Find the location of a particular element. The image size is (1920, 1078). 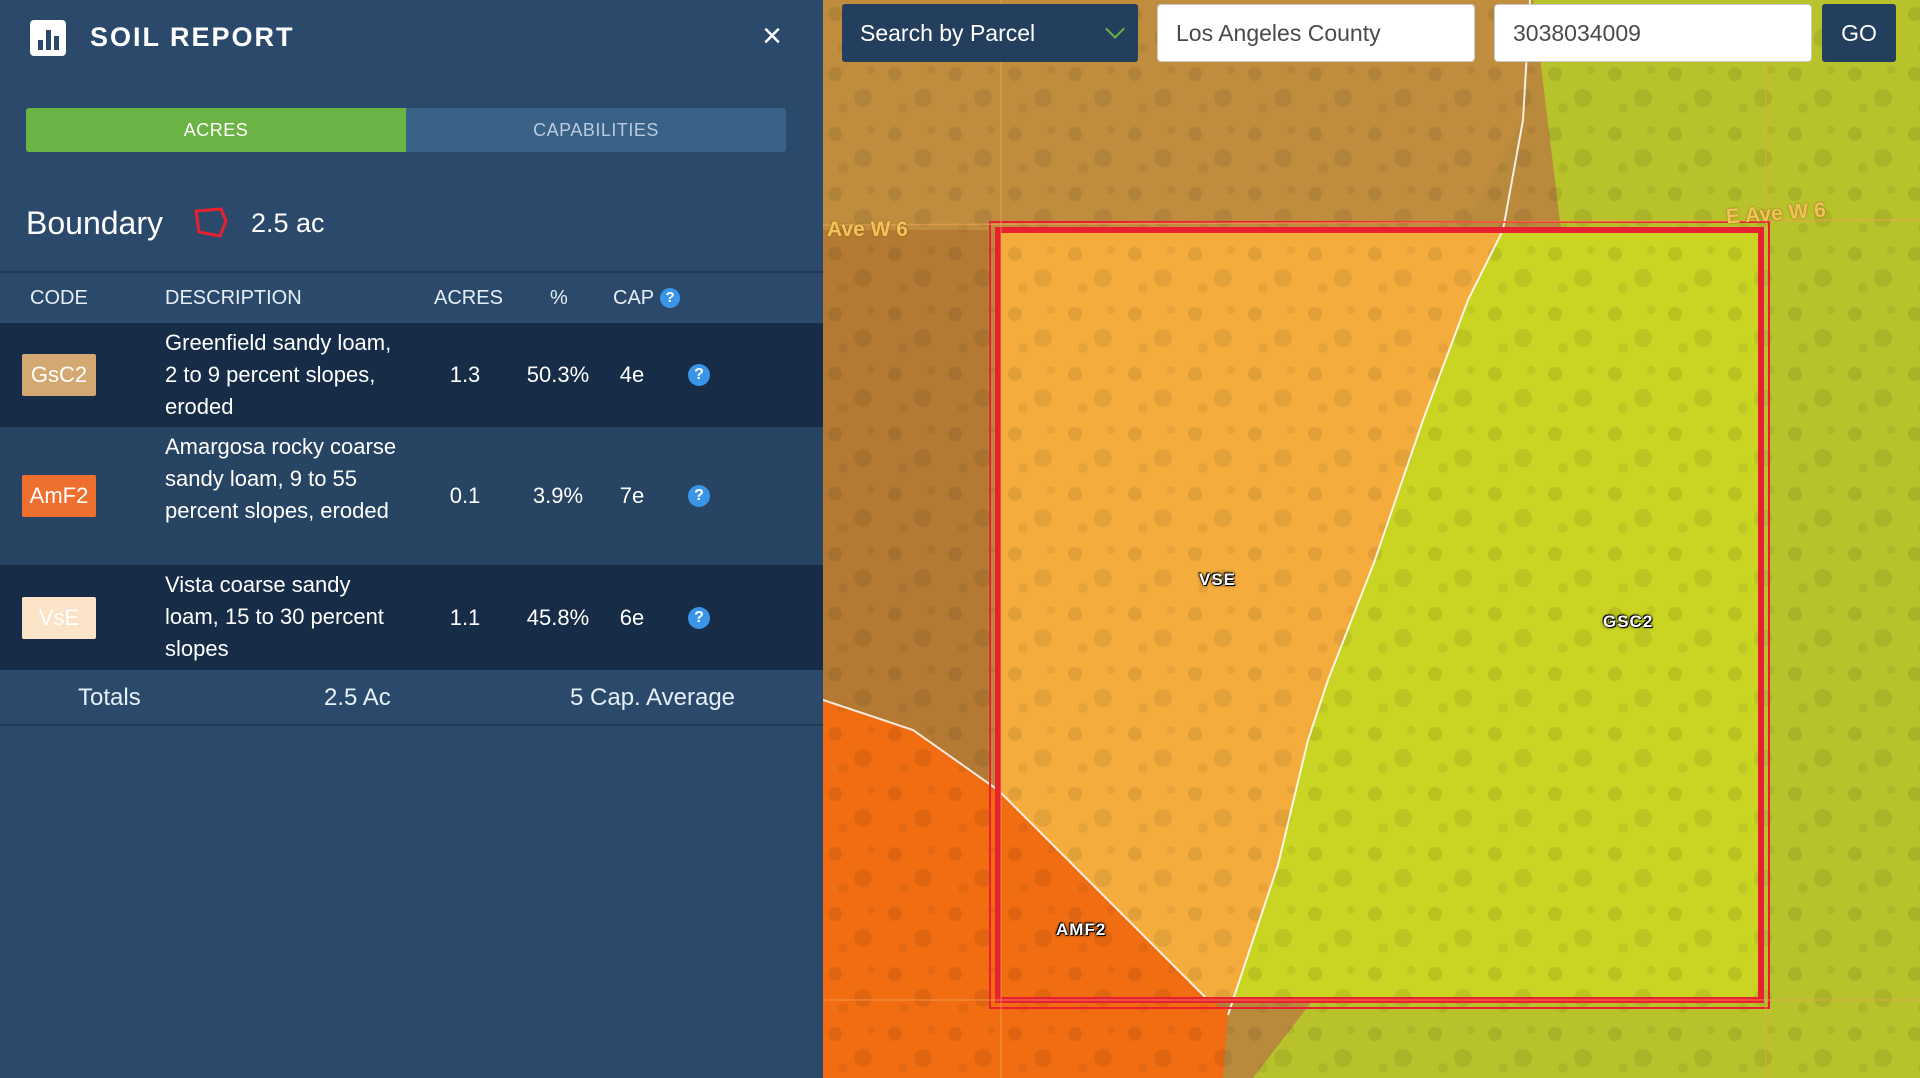

bar-chart-icon is located at coordinates (48, 38).